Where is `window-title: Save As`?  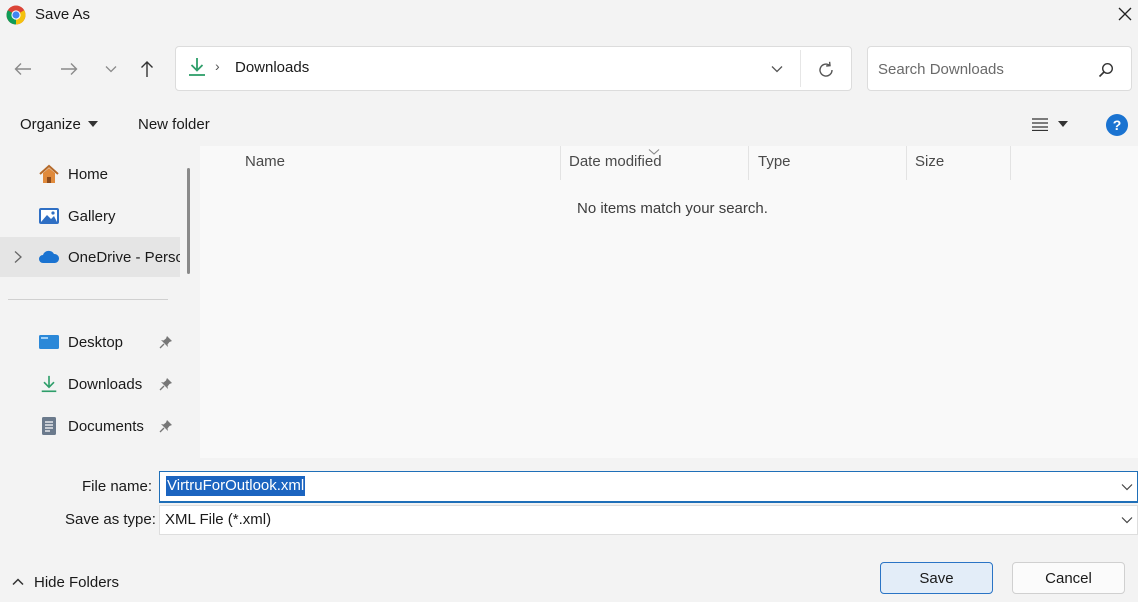 window-title: Save As is located at coordinates (63, 14).